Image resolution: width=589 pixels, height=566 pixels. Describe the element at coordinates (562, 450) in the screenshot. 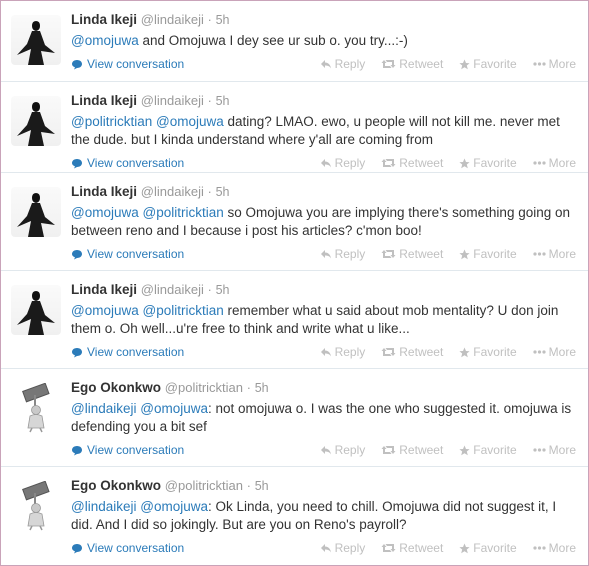

I see `more-label: More` at that location.